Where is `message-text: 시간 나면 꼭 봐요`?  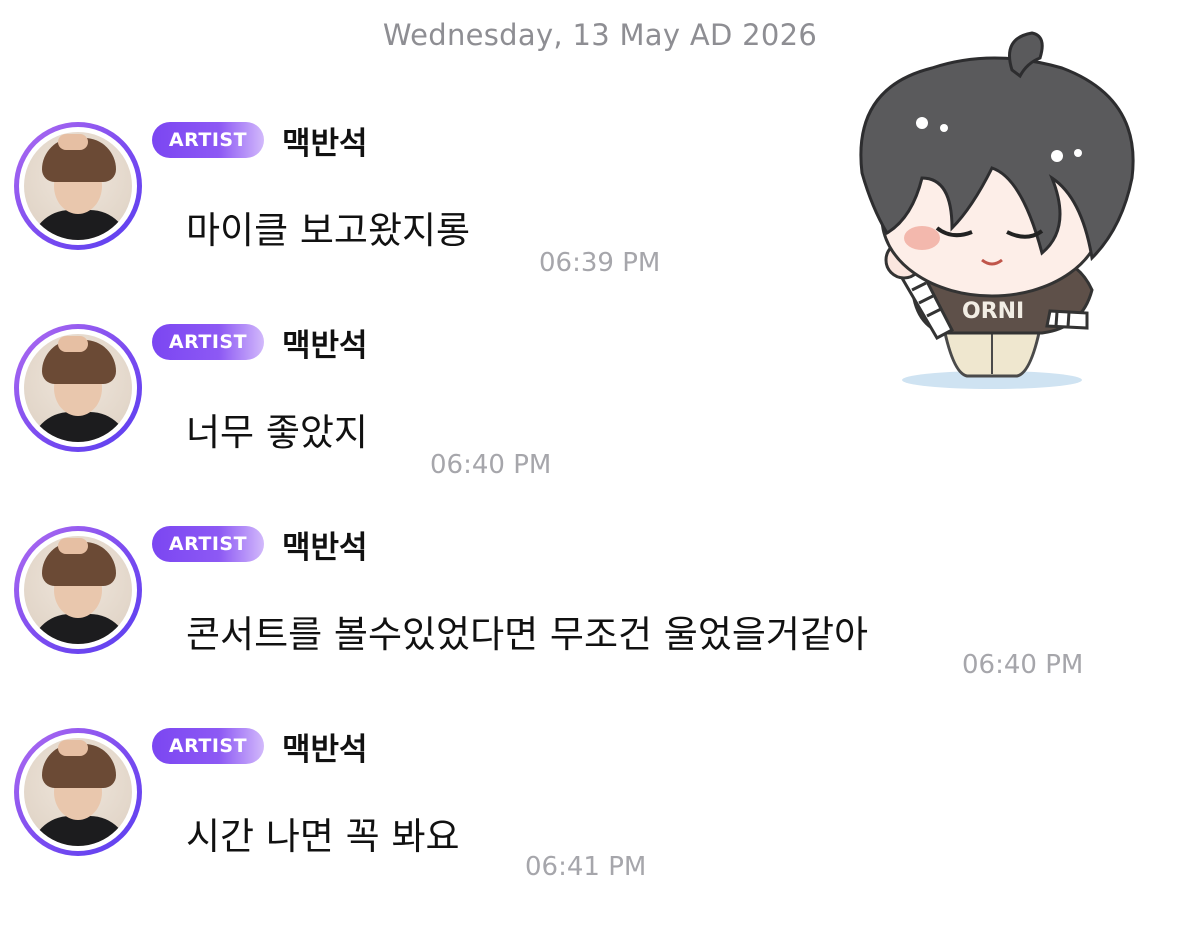
message-text: 시간 나면 꼭 봐요 is located at coordinates (323, 836).